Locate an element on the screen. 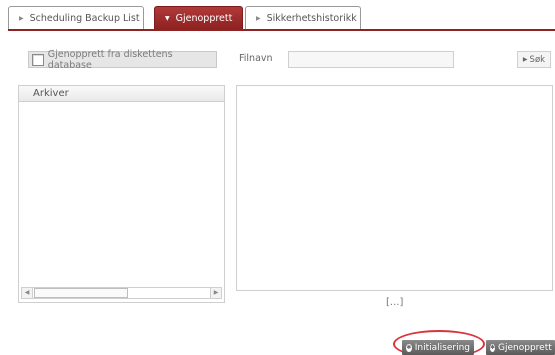 This screenshot has height=355, width=555. tab-sikkerhetshistorikk: ▶ Sikkerhetshistorikk is located at coordinates (303, 18).